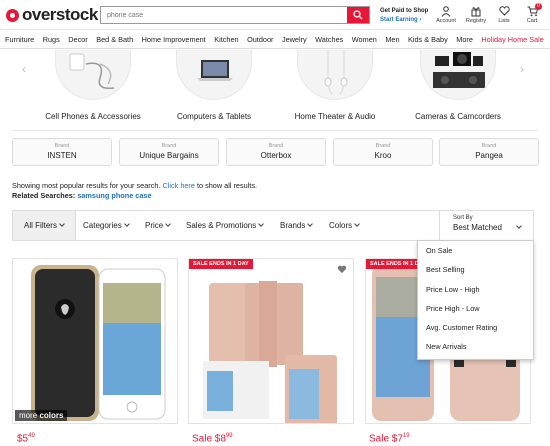 Image resolution: width=550 pixels, height=446 pixels. Describe the element at coordinates (489, 155) in the screenshot. I see `brand-name: Pangea` at that location.